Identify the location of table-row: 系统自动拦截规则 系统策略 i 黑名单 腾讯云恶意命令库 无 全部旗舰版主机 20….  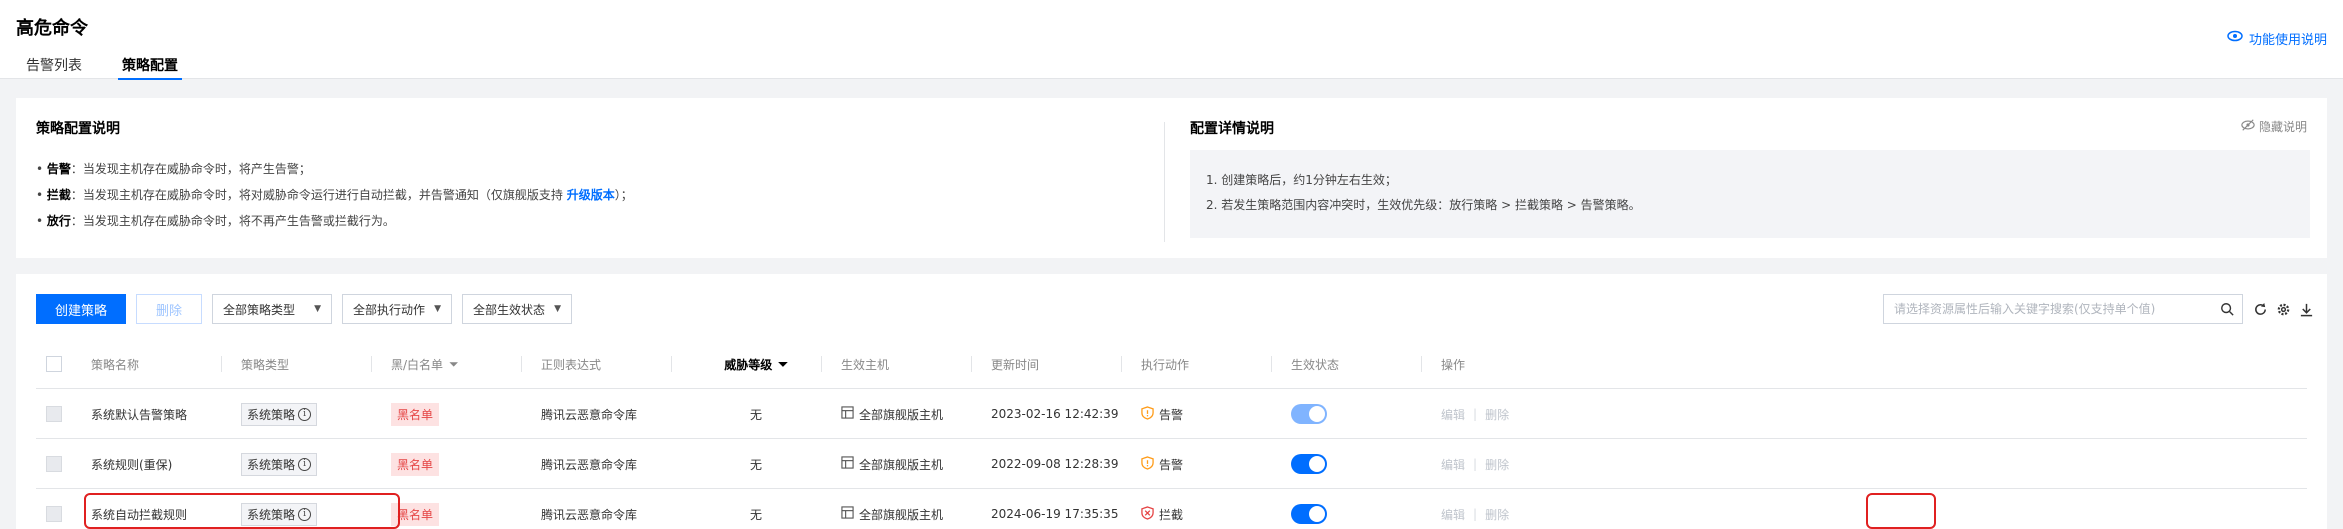
(1171, 509).